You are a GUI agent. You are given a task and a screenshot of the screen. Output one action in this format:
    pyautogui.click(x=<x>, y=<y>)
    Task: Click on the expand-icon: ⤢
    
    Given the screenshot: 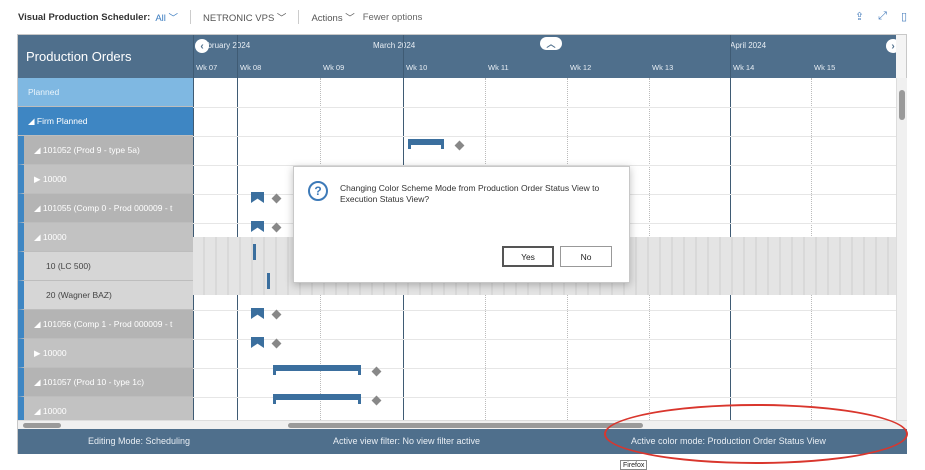 What is the action you would take?
    pyautogui.click(x=882, y=16)
    